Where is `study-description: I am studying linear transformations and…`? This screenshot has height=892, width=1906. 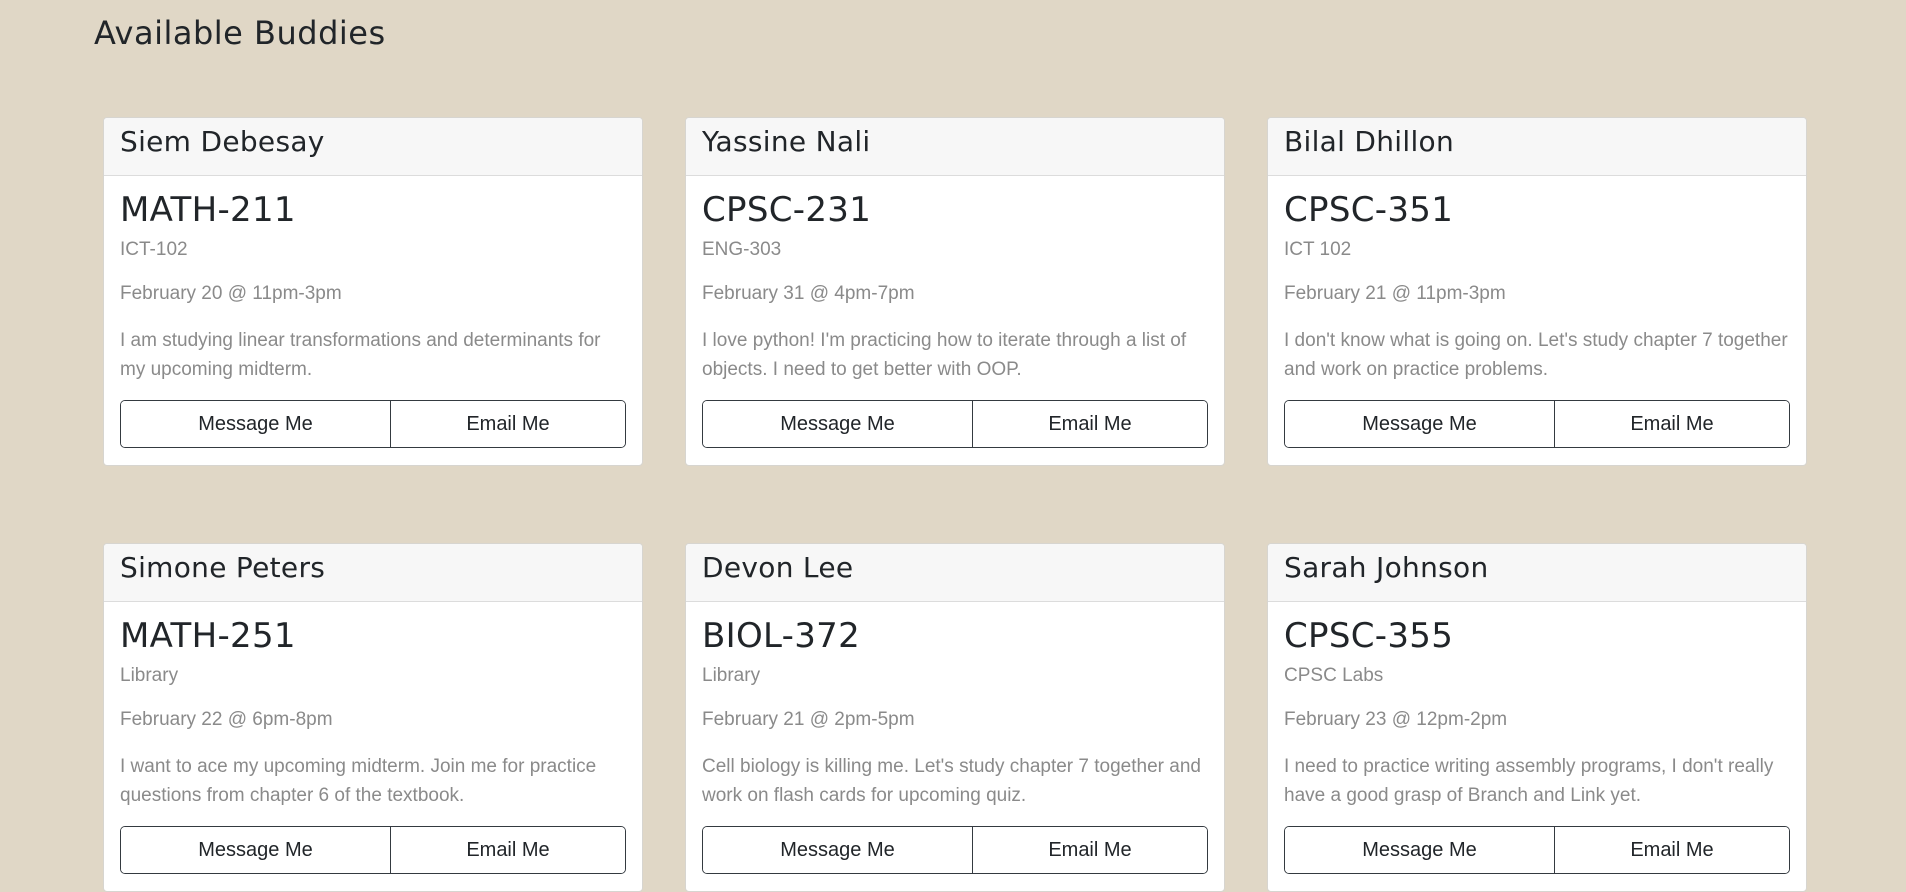
study-description: I am studying linear transformations and… is located at coordinates (360, 355).